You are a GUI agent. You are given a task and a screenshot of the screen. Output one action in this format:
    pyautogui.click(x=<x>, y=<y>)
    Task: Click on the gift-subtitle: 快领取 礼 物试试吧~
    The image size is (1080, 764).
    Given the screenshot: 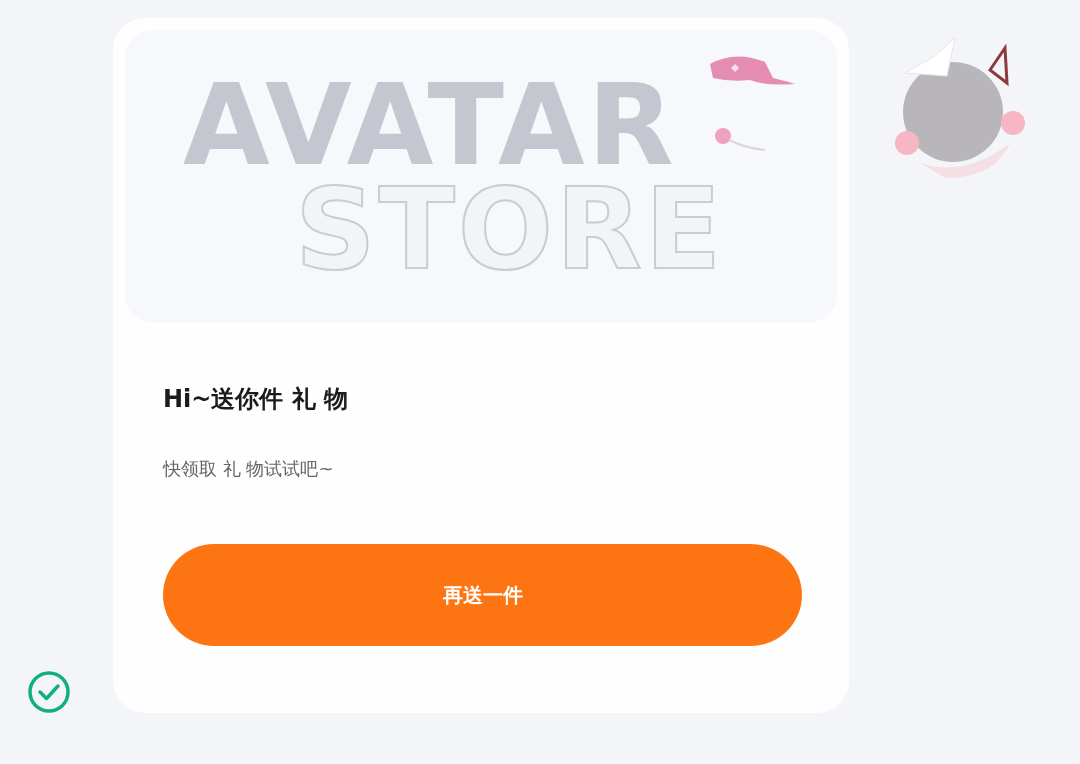 What is the action you would take?
    pyautogui.click(x=249, y=469)
    